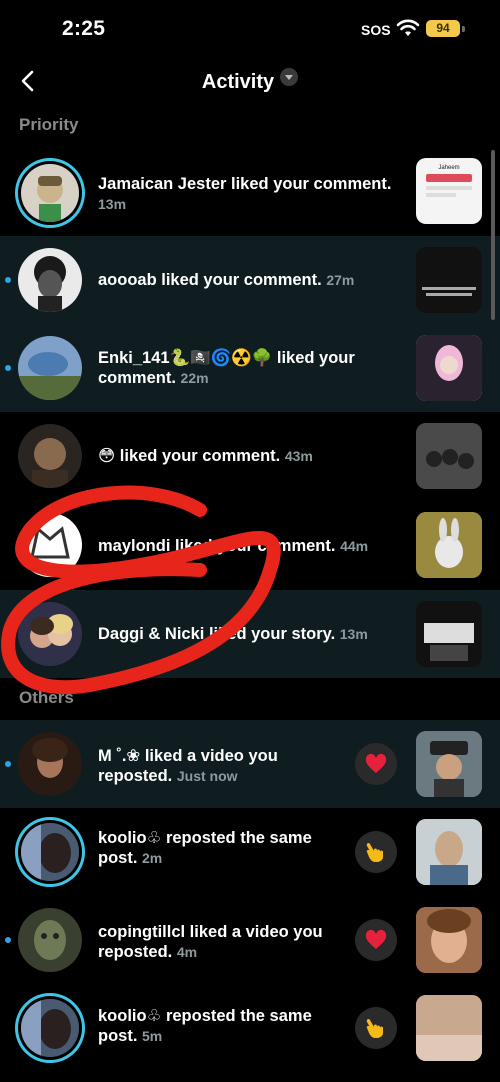  What do you see at coordinates (449, 191) in the screenshot?
I see `post-thumbnail: Jaheem` at bounding box center [449, 191].